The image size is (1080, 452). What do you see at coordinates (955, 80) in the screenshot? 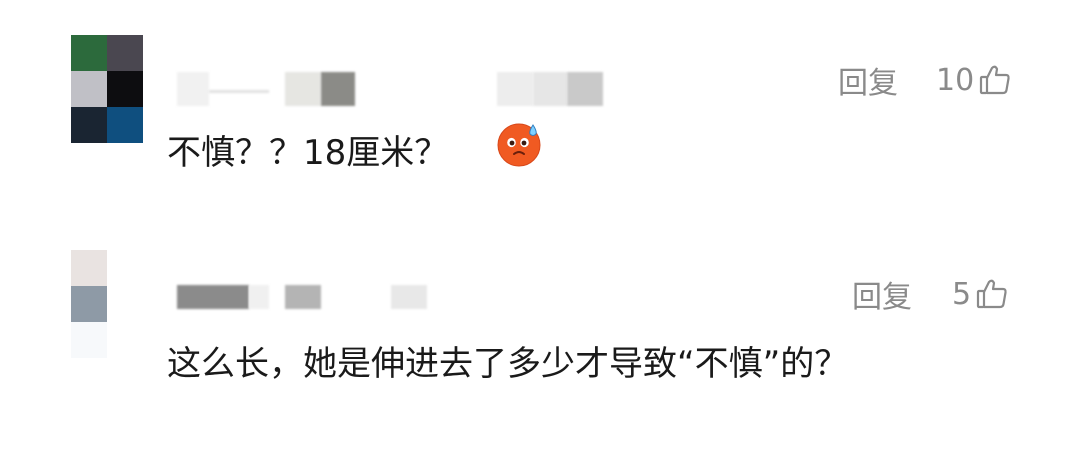
I see `like-count: 10` at bounding box center [955, 80].